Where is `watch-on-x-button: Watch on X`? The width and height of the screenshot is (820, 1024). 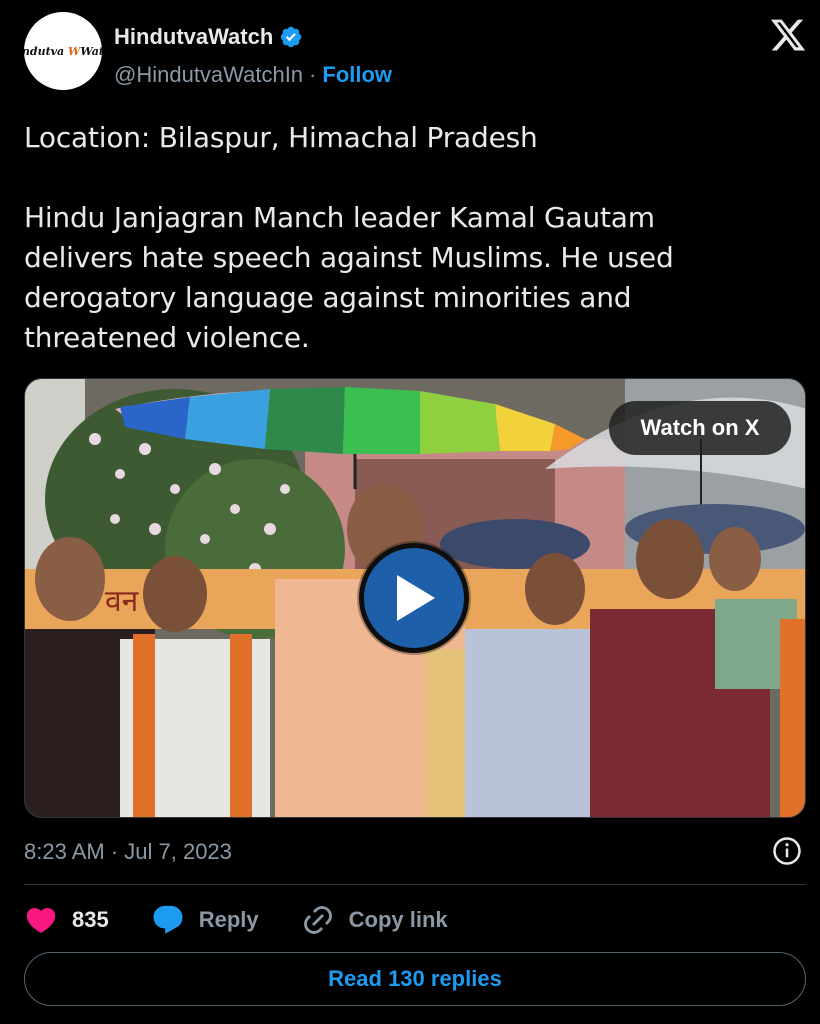 watch-on-x-button: Watch on X is located at coordinates (700, 428).